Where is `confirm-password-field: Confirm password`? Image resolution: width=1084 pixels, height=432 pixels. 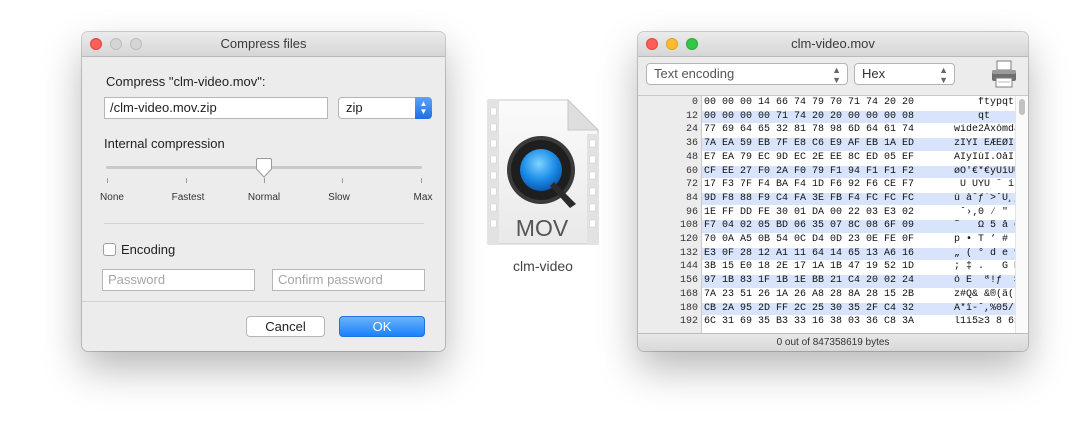
confirm-password-field: Confirm password is located at coordinates (348, 280).